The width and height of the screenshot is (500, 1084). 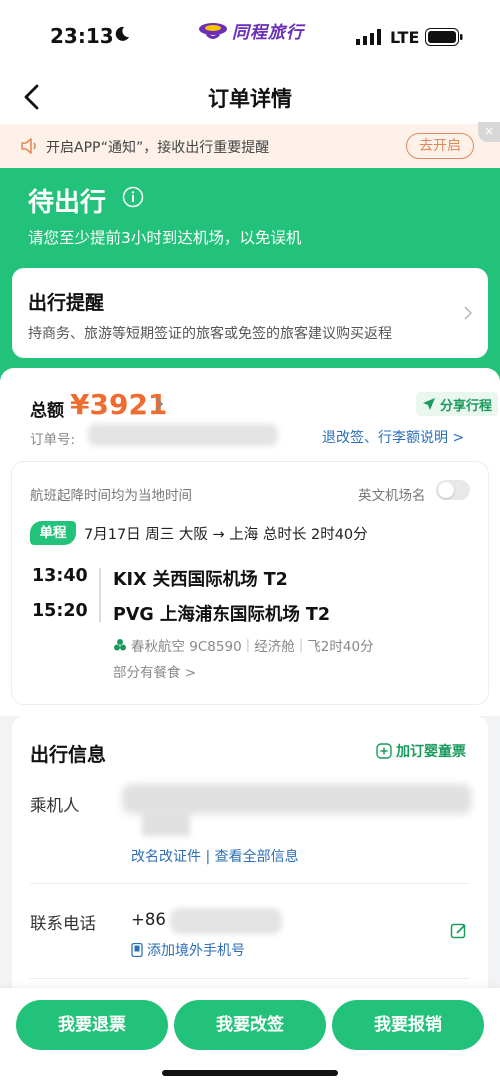 What do you see at coordinates (215, 856) in the screenshot?
I see `passenger-links: 改名改证件 | 查看全部信息` at bounding box center [215, 856].